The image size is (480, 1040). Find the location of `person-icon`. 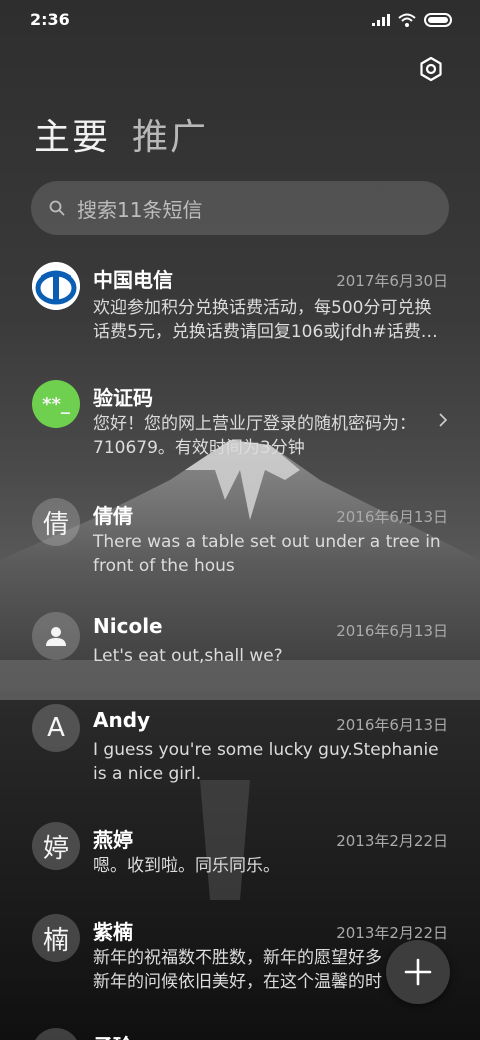

person-icon is located at coordinates (56, 636).